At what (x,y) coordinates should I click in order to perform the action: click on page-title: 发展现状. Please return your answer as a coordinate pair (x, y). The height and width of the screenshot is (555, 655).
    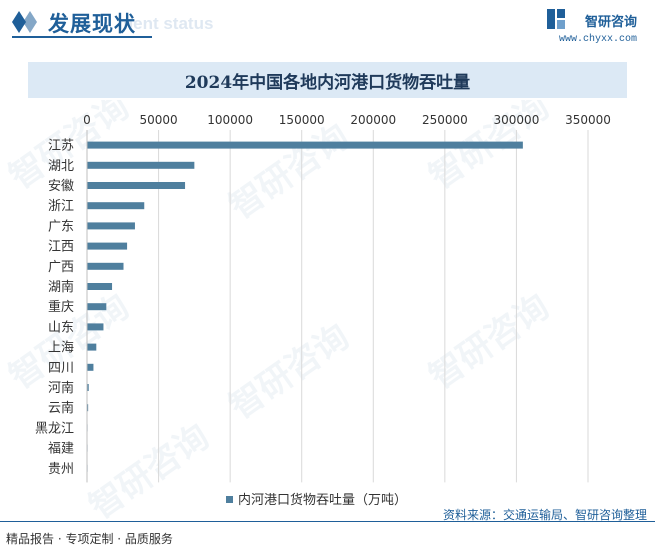
    Looking at the image, I should click on (92, 24).